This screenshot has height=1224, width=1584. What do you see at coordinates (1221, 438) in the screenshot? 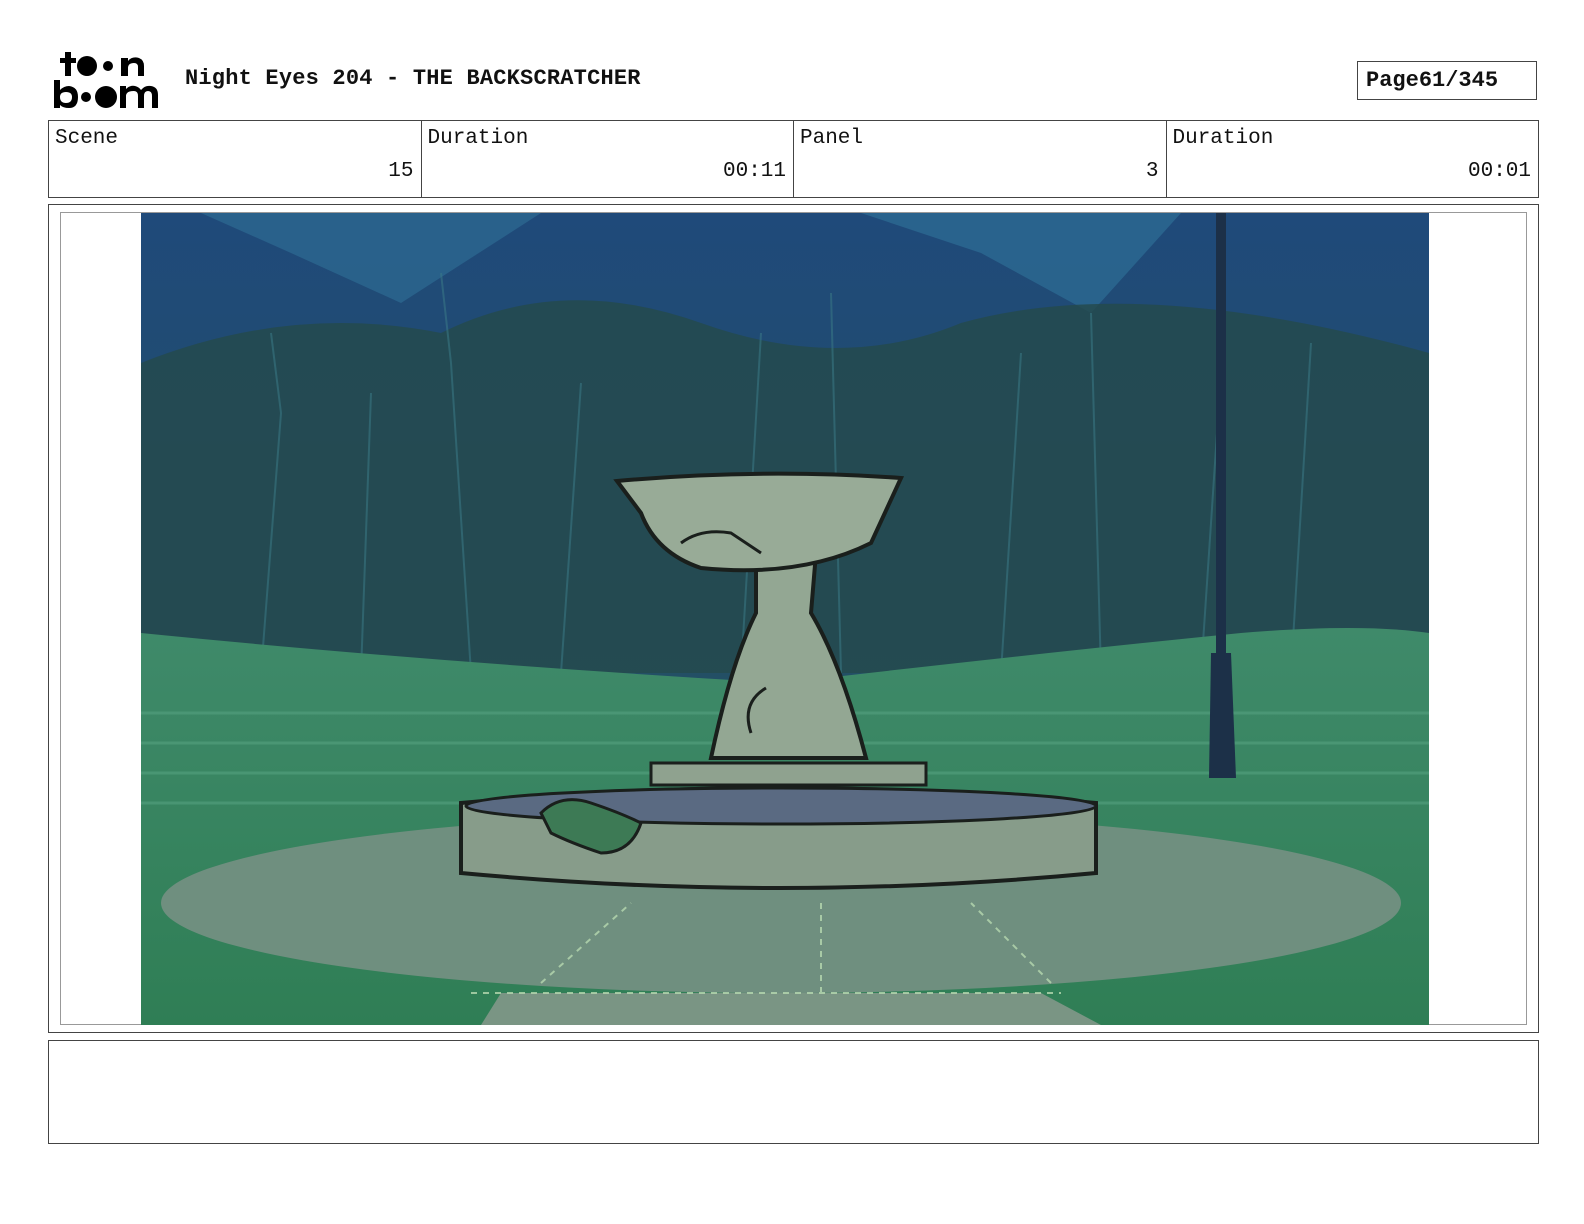
I see `lamp-post` at bounding box center [1221, 438].